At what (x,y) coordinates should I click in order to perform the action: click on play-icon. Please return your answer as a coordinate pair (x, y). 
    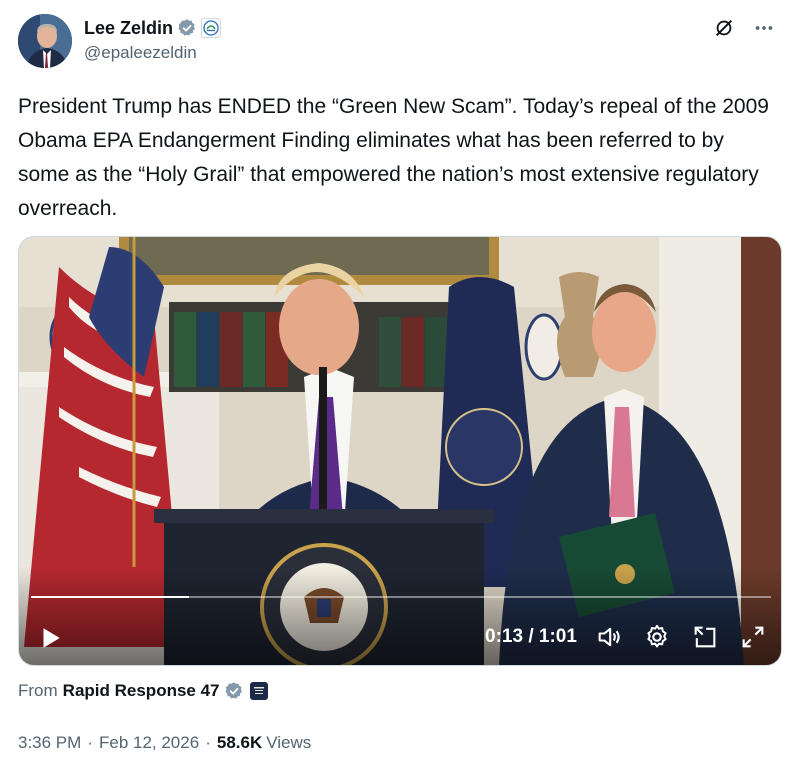
    Looking at the image, I should click on (50, 638).